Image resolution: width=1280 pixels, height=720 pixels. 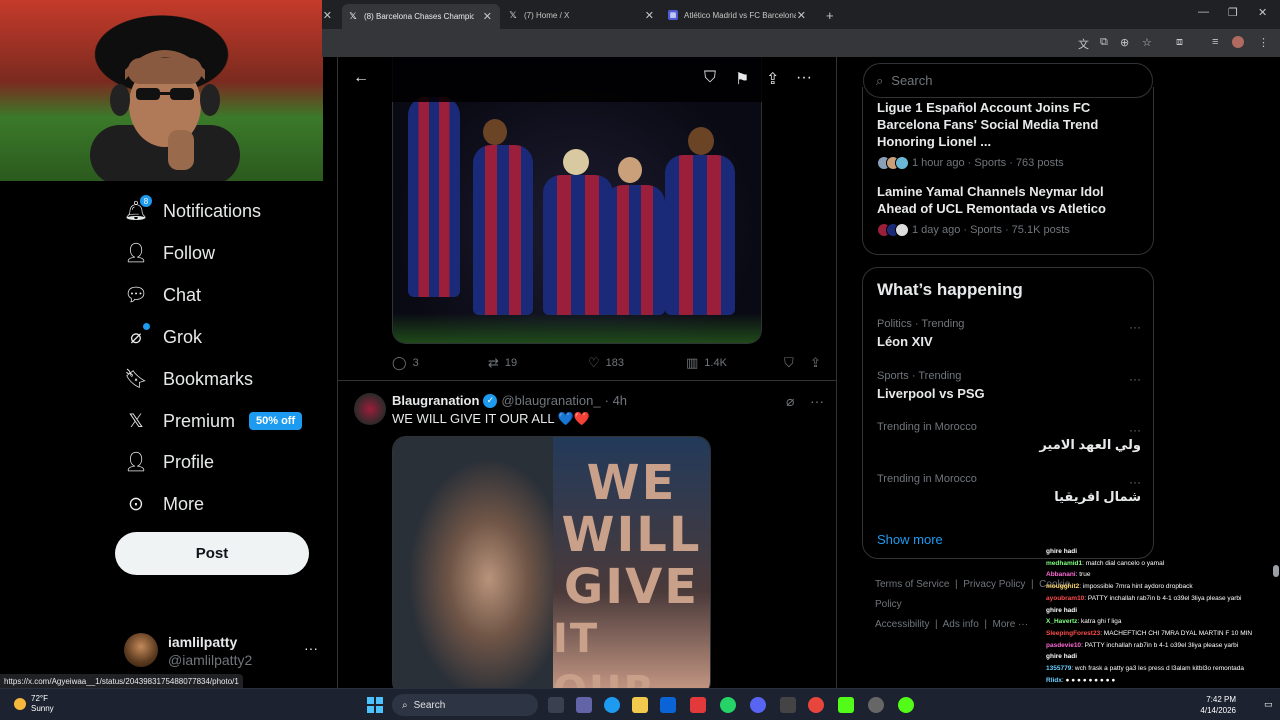 I want to click on trend-item: Sports · Trending Liverpool vs PSG ···, so click(x=1009, y=385).